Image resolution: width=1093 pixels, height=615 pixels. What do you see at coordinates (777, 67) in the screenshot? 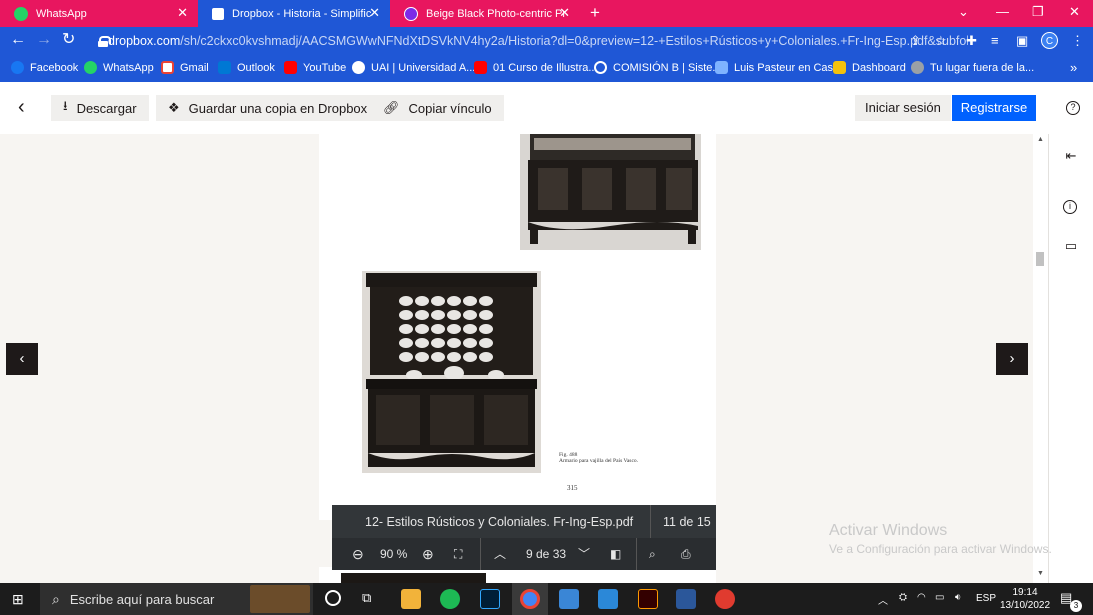
I see `bookmark-pasteur: Luis Pasteur en Casa` at bounding box center [777, 67].